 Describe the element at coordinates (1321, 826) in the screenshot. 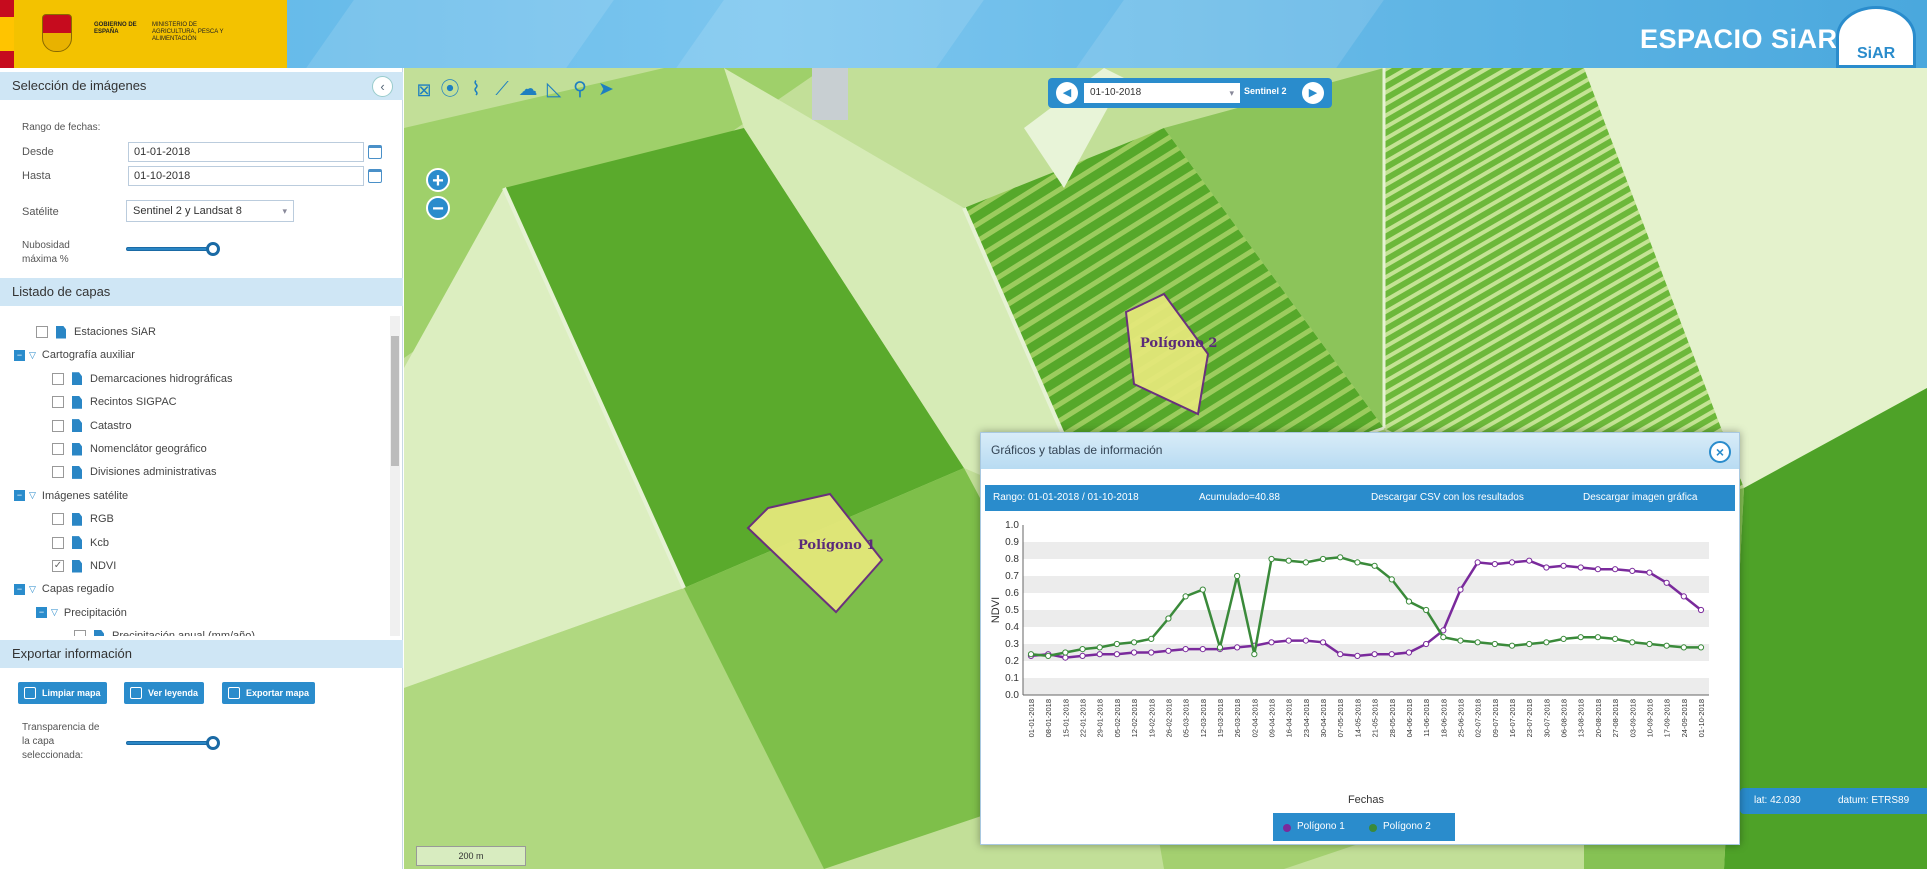

I see `legend-label-polygon-1: Polígono 1` at that location.